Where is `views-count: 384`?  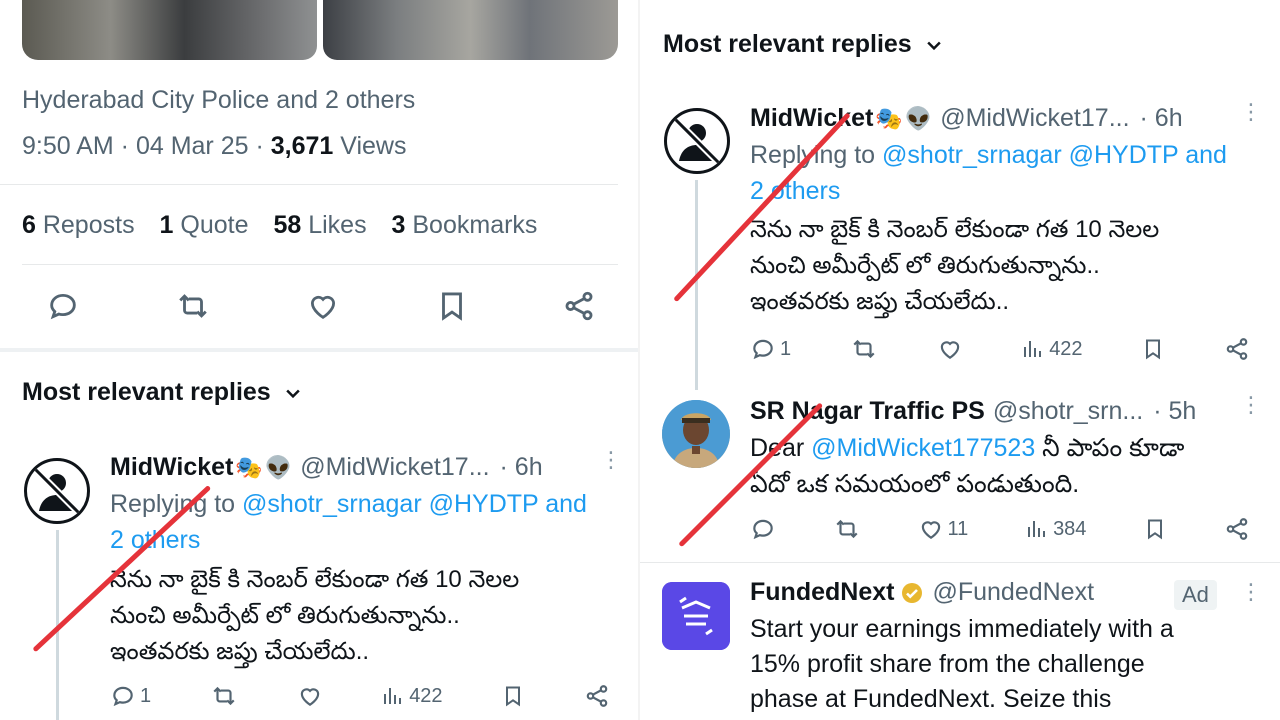 views-count: 384 is located at coordinates (1070, 528).